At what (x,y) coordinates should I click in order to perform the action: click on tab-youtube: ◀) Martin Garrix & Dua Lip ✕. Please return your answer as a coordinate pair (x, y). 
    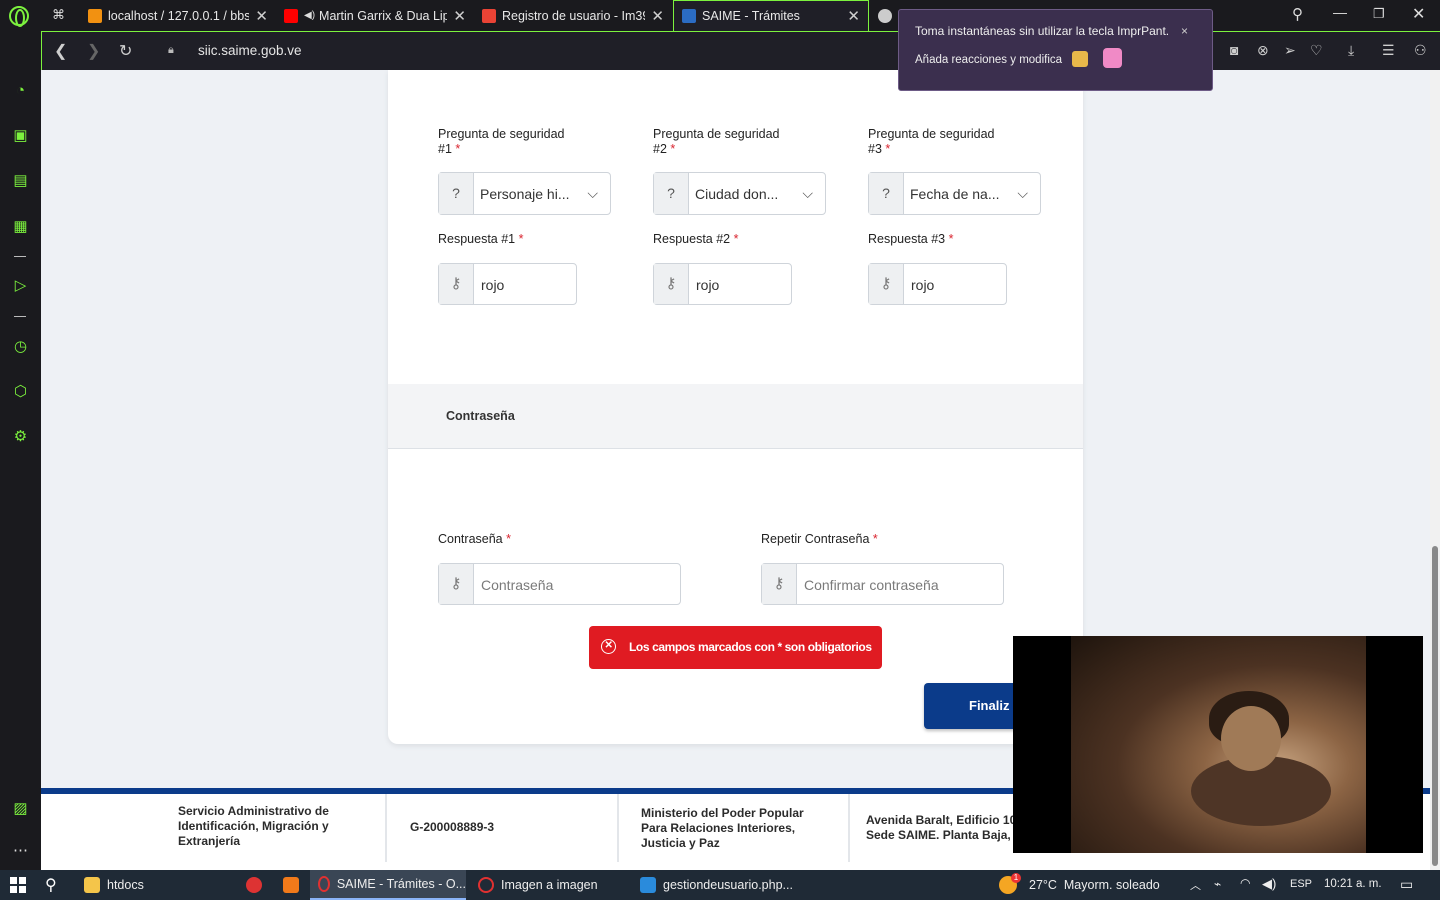
    Looking at the image, I should click on (375, 15).